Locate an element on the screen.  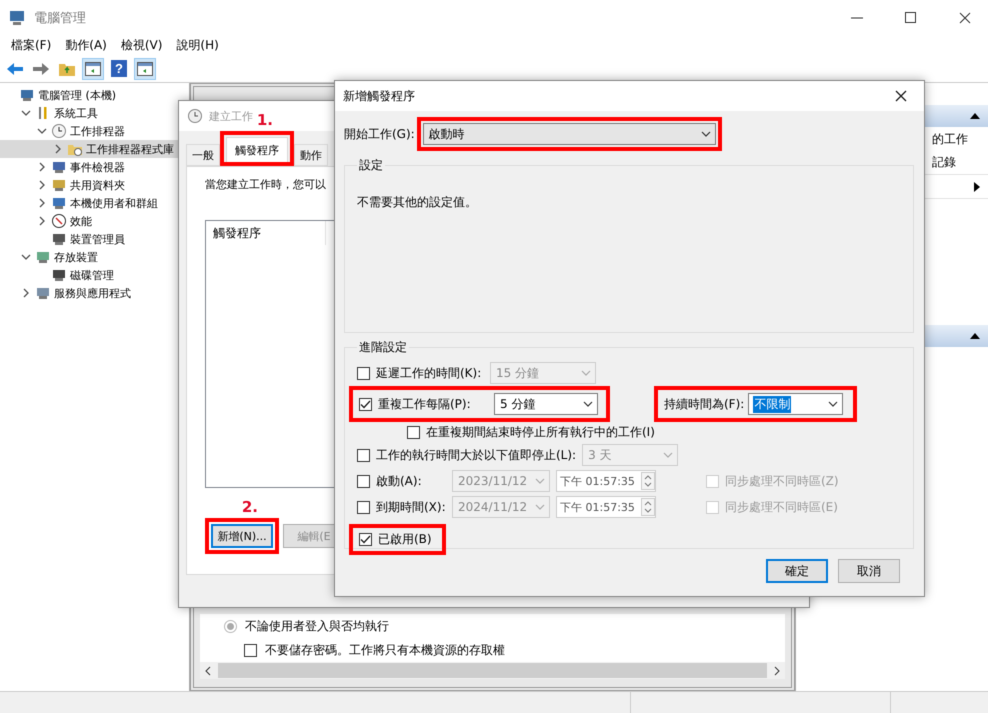
checkbox-label: 在重複期間結束時停止所有執行中的工作(I) is located at coordinates (540, 432).